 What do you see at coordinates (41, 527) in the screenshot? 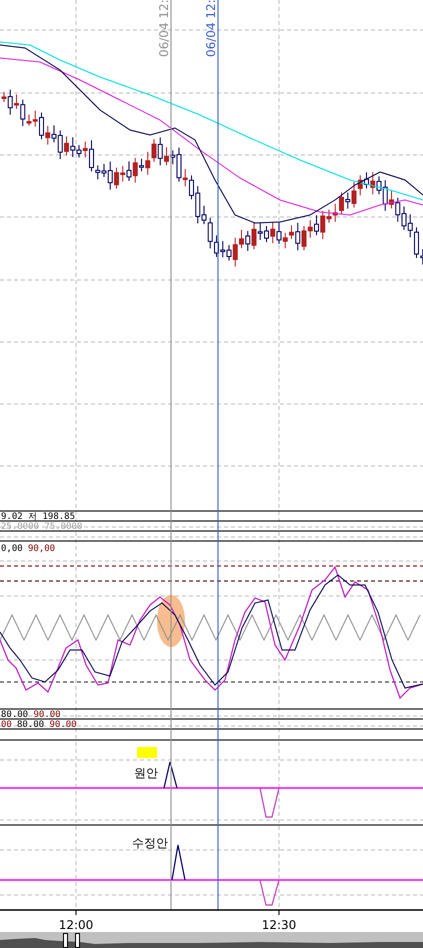
I see `indicator-legend: 25.0000 75.0000` at bounding box center [41, 527].